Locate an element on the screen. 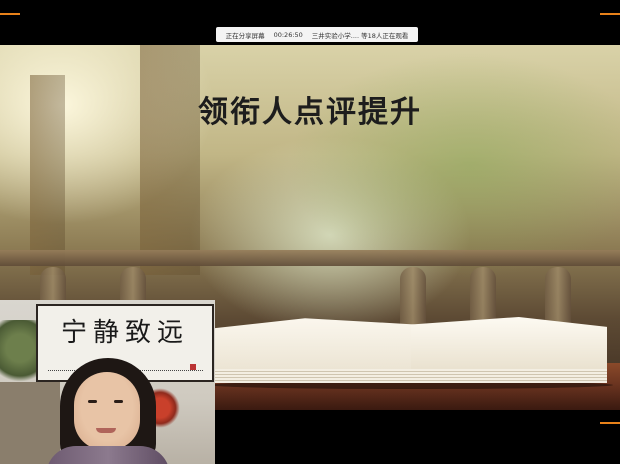  presenter-face is located at coordinates (107, 411).